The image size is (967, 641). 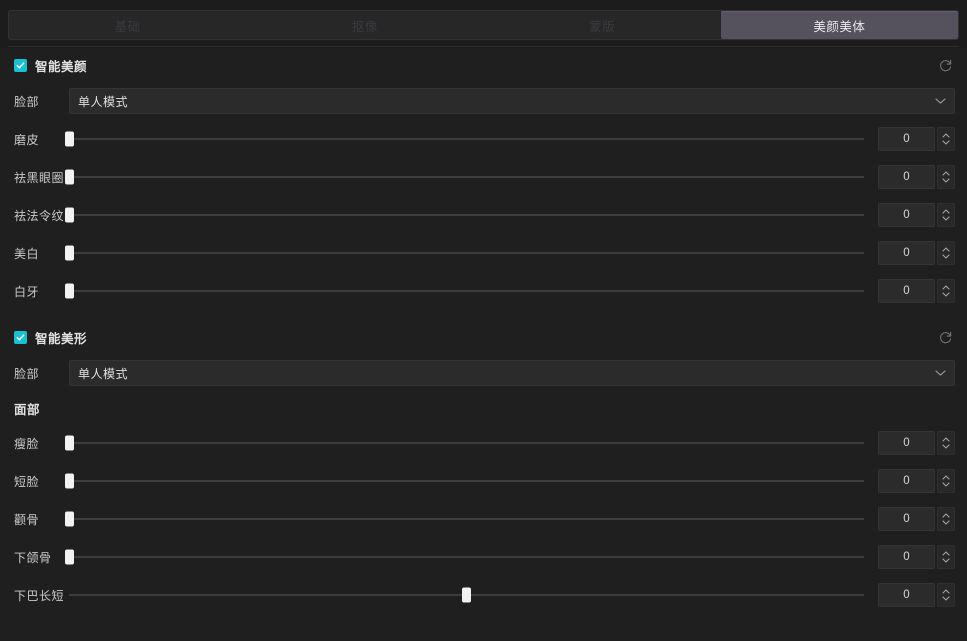 I want to click on stepper-slim-face: 0, so click(x=916, y=443).